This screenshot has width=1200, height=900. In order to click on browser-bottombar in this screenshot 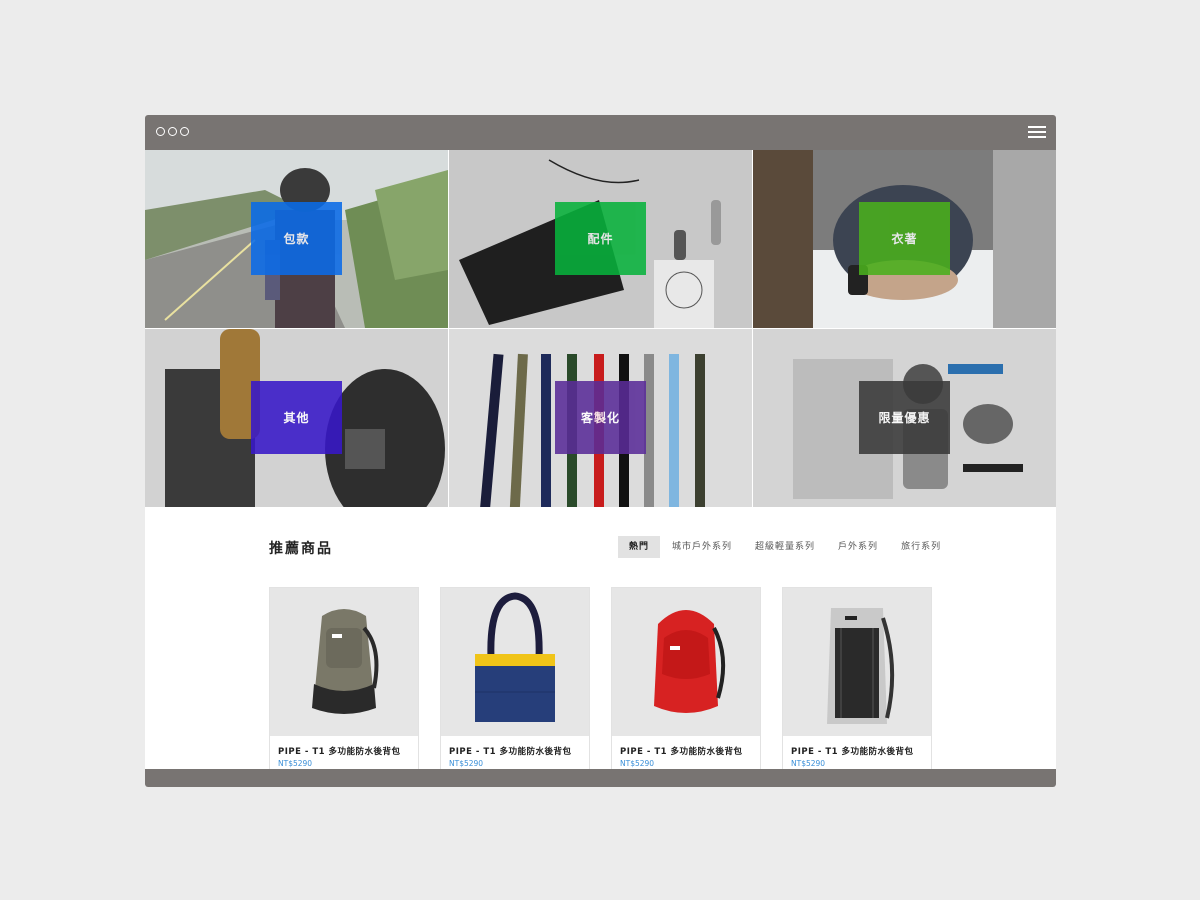, I will do `click(600, 778)`.